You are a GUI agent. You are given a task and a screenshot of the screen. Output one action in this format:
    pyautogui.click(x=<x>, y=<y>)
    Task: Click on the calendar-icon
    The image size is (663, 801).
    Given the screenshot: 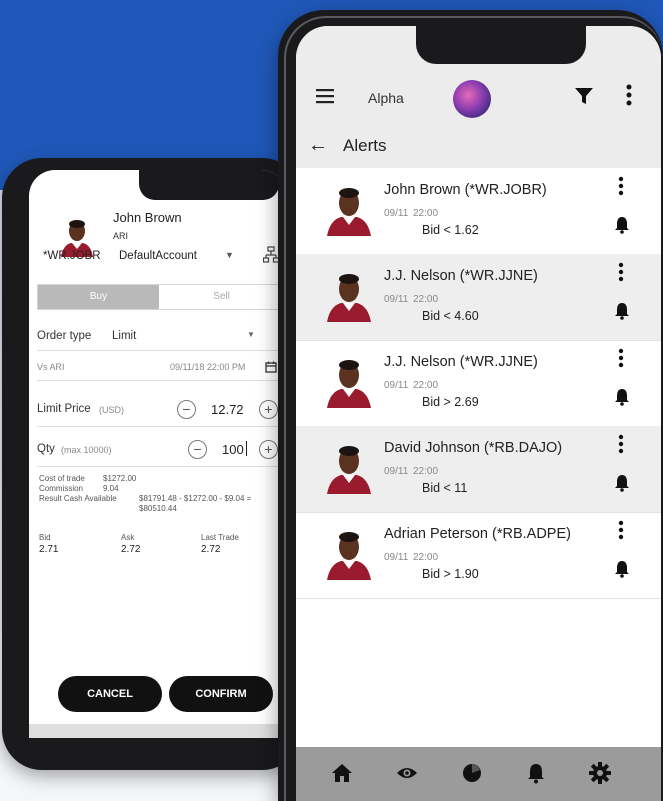 What is the action you would take?
    pyautogui.click(x=271, y=367)
    